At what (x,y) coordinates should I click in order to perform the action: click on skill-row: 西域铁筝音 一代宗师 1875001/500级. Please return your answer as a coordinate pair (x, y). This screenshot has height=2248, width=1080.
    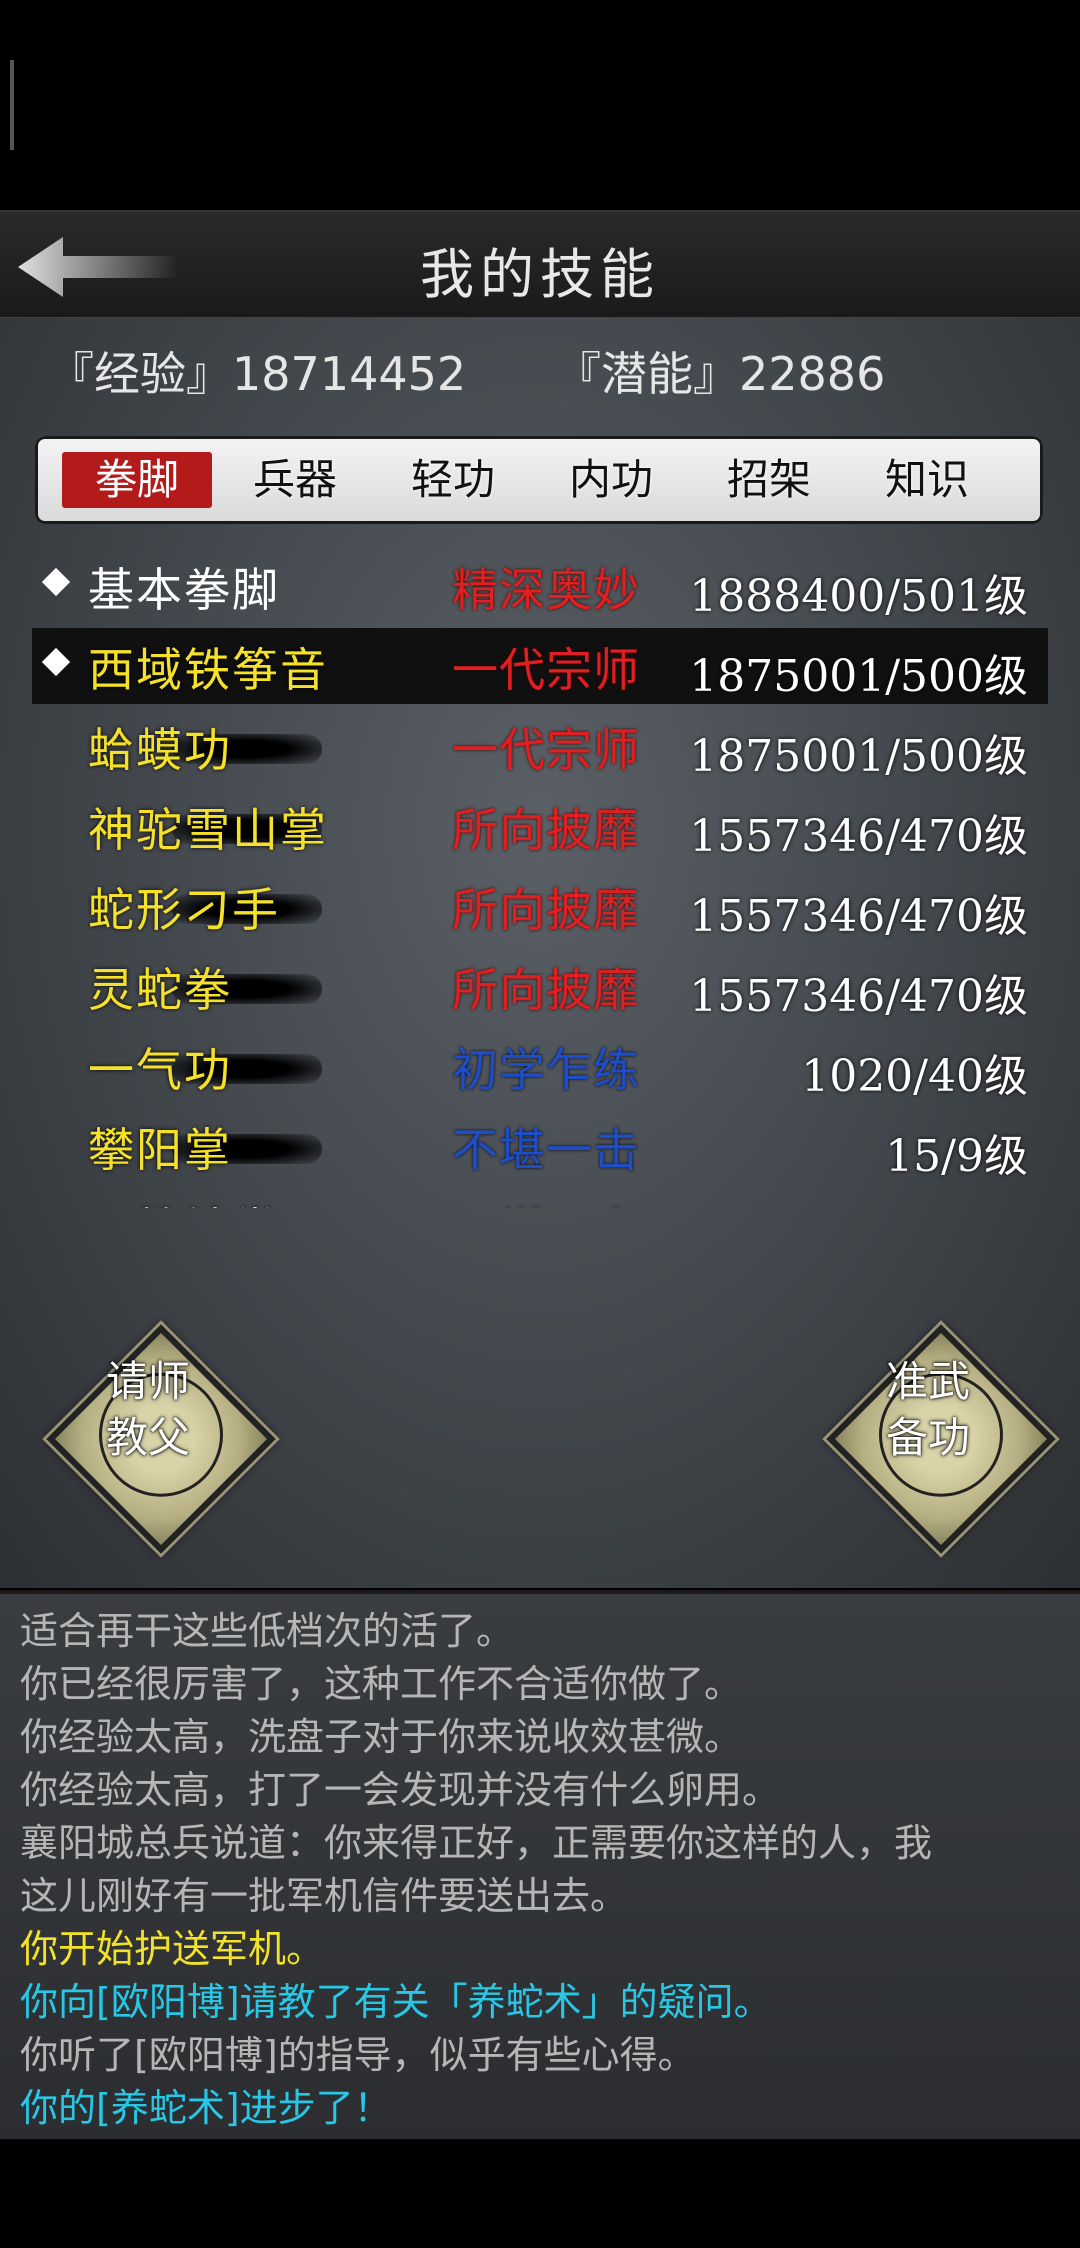
    Looking at the image, I should click on (540, 666).